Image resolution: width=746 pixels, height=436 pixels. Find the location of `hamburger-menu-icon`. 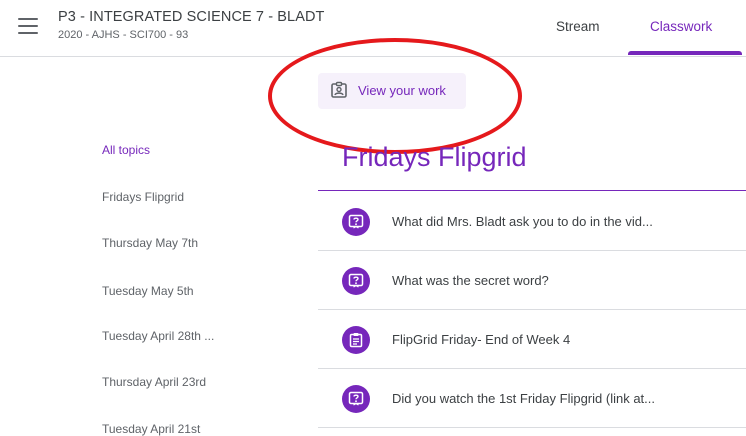

hamburger-menu-icon is located at coordinates (28, 26).